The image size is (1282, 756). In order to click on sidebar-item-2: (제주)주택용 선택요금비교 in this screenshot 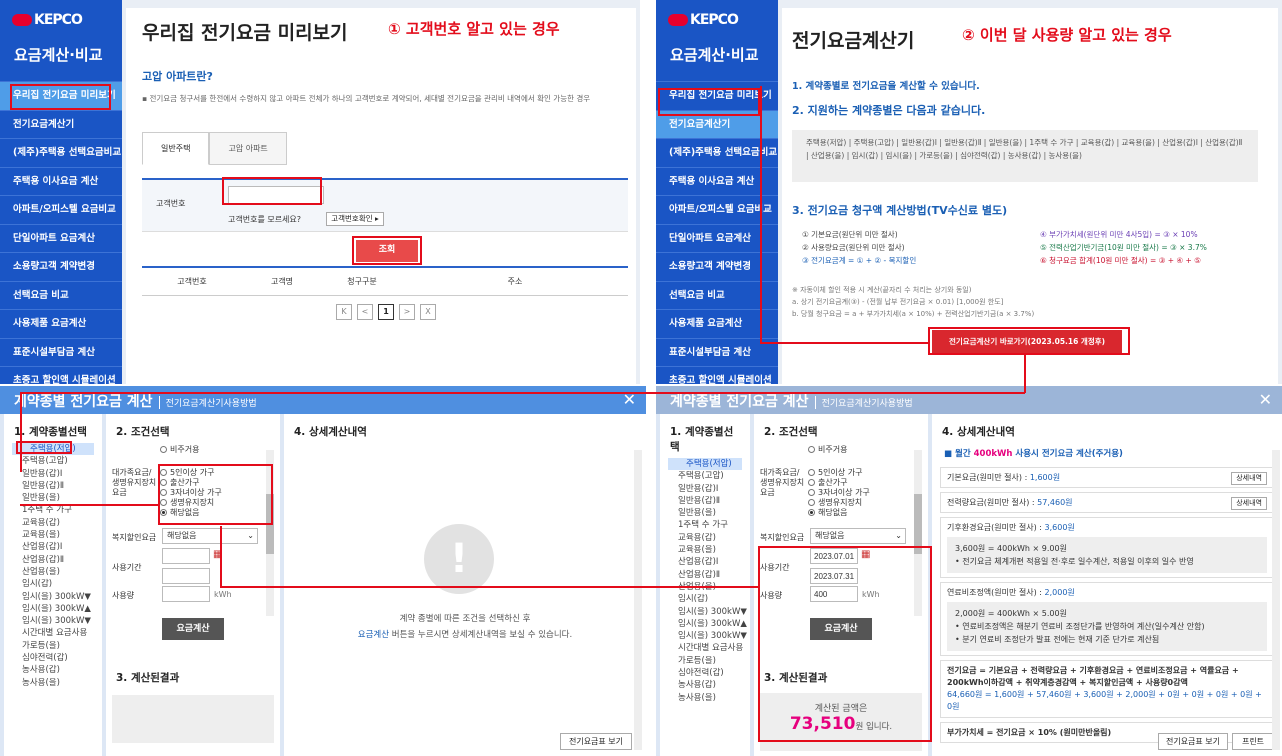, I will do `click(61, 153)`.